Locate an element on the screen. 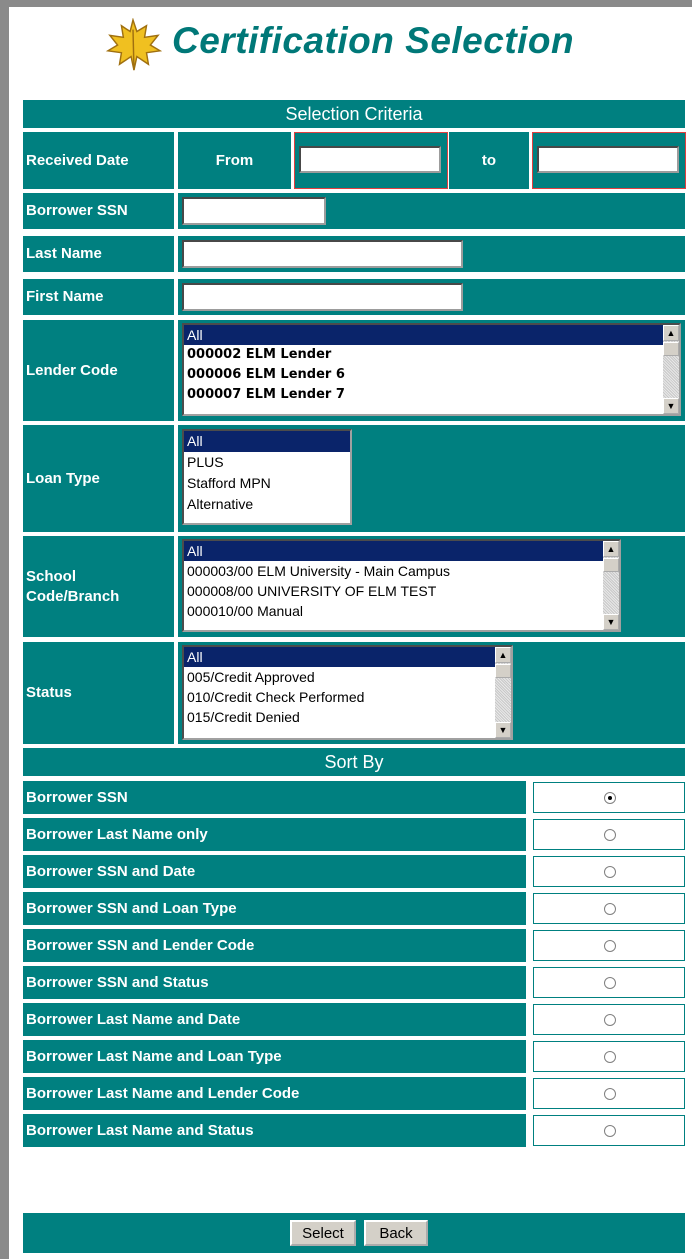 The image size is (692, 1259). school-code-label: School Code/Branch is located at coordinates (98, 586).